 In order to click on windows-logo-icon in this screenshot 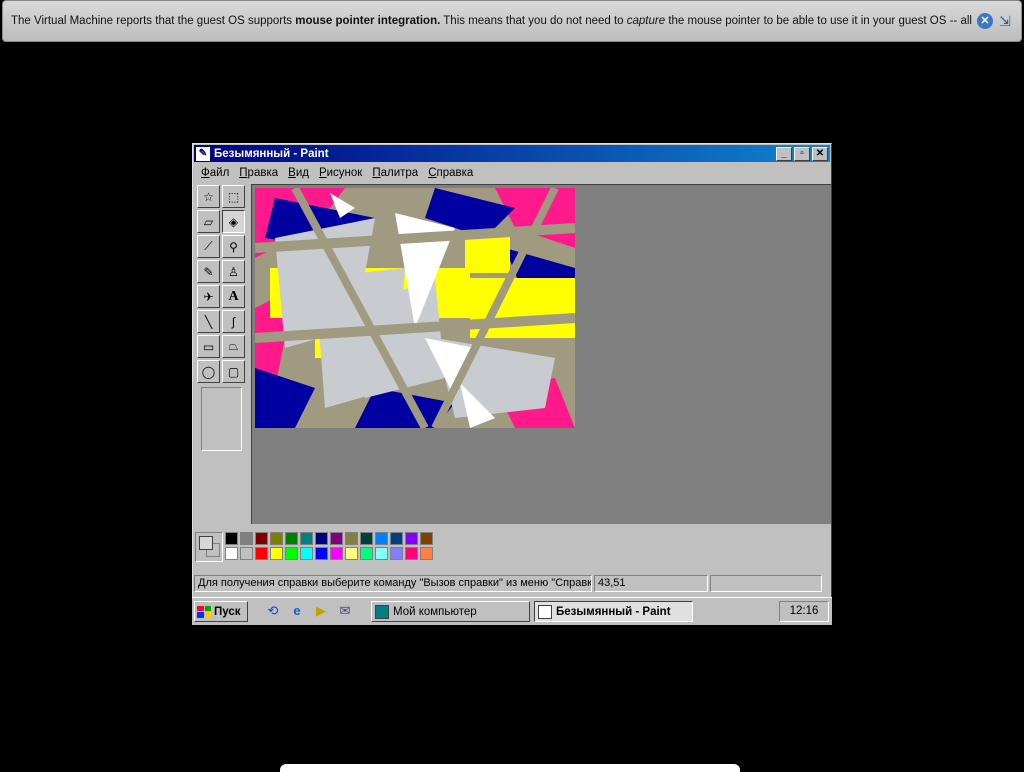, I will do `click(204, 611)`.